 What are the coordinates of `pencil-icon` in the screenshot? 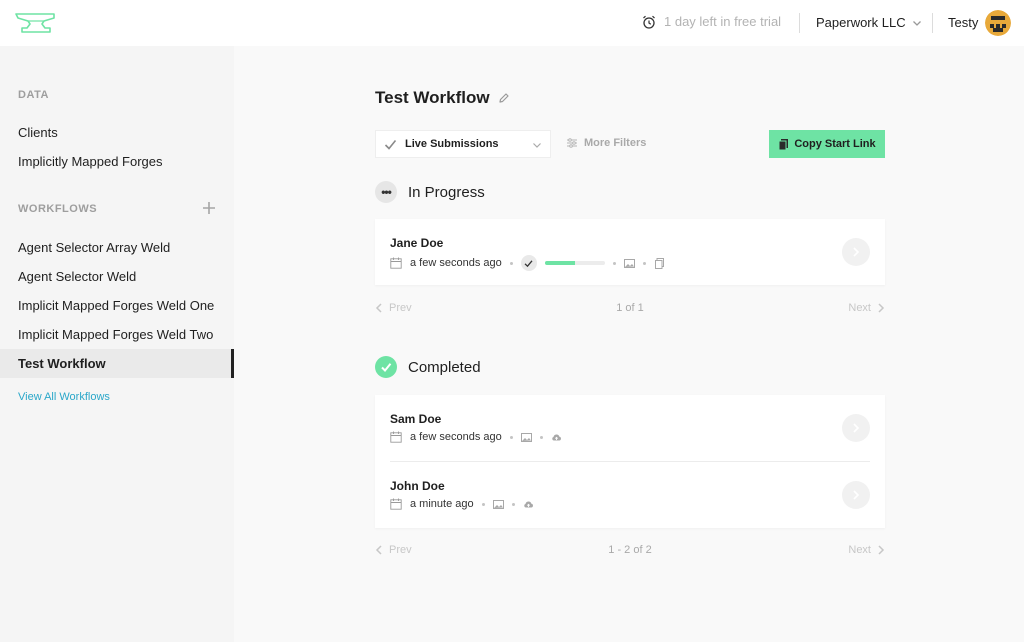 It's located at (504, 98).